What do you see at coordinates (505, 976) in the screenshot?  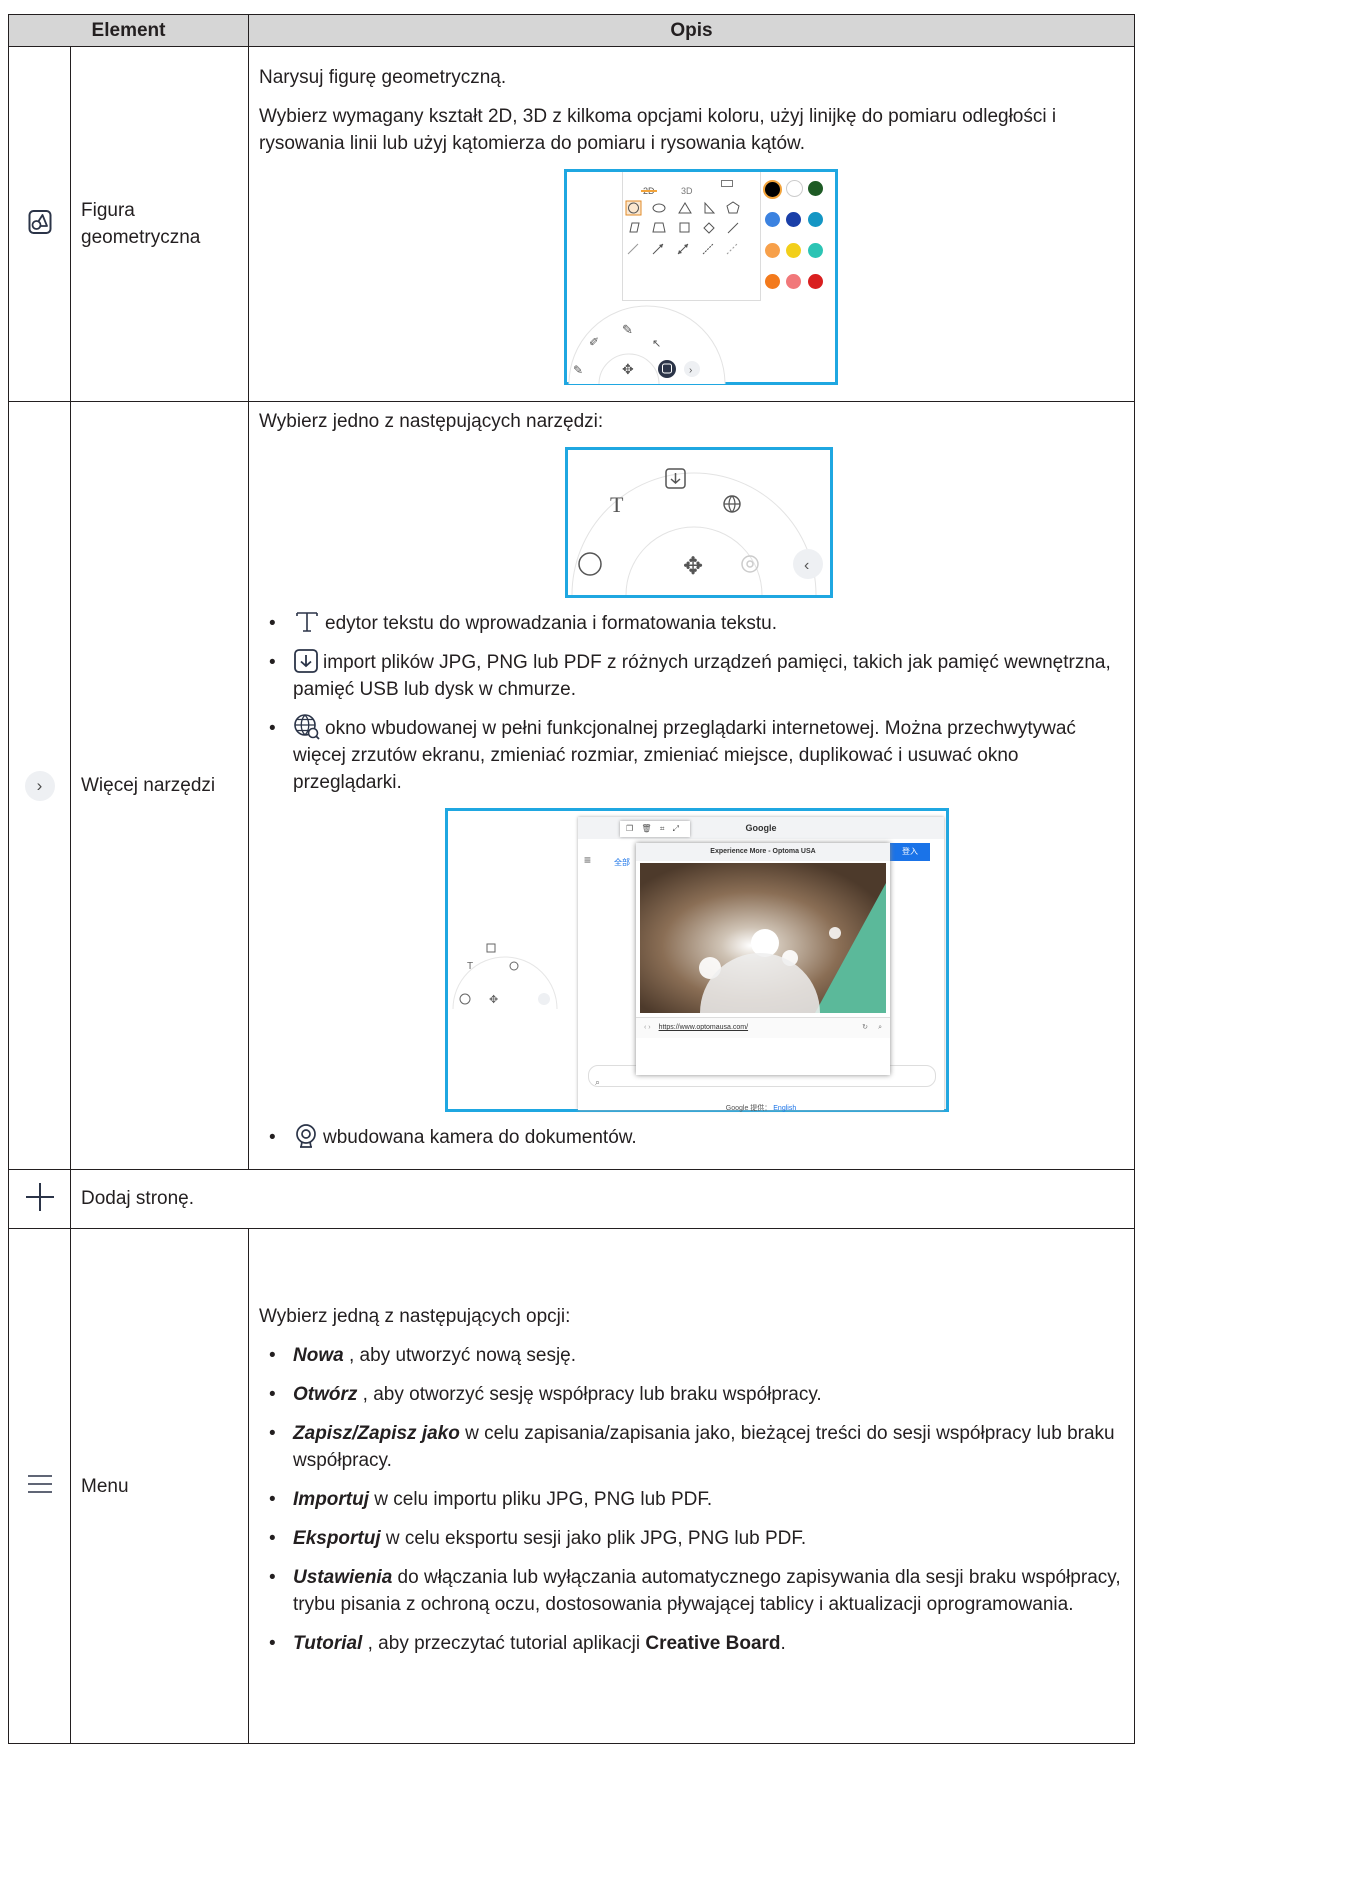 I see `browser-small-toolbar: T ✥` at bounding box center [505, 976].